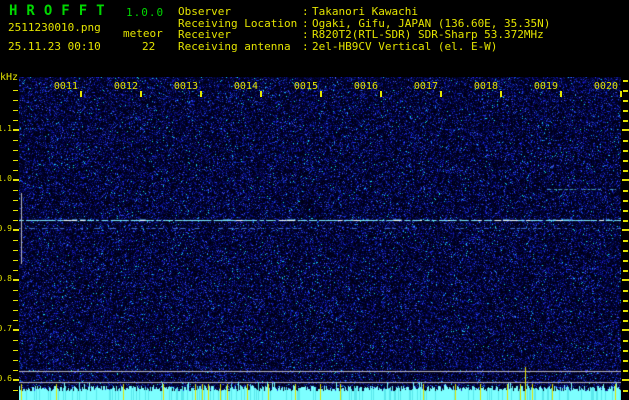 The height and width of the screenshot is (400, 629). I want to click on freq-label: 1.1, so click(6, 128).